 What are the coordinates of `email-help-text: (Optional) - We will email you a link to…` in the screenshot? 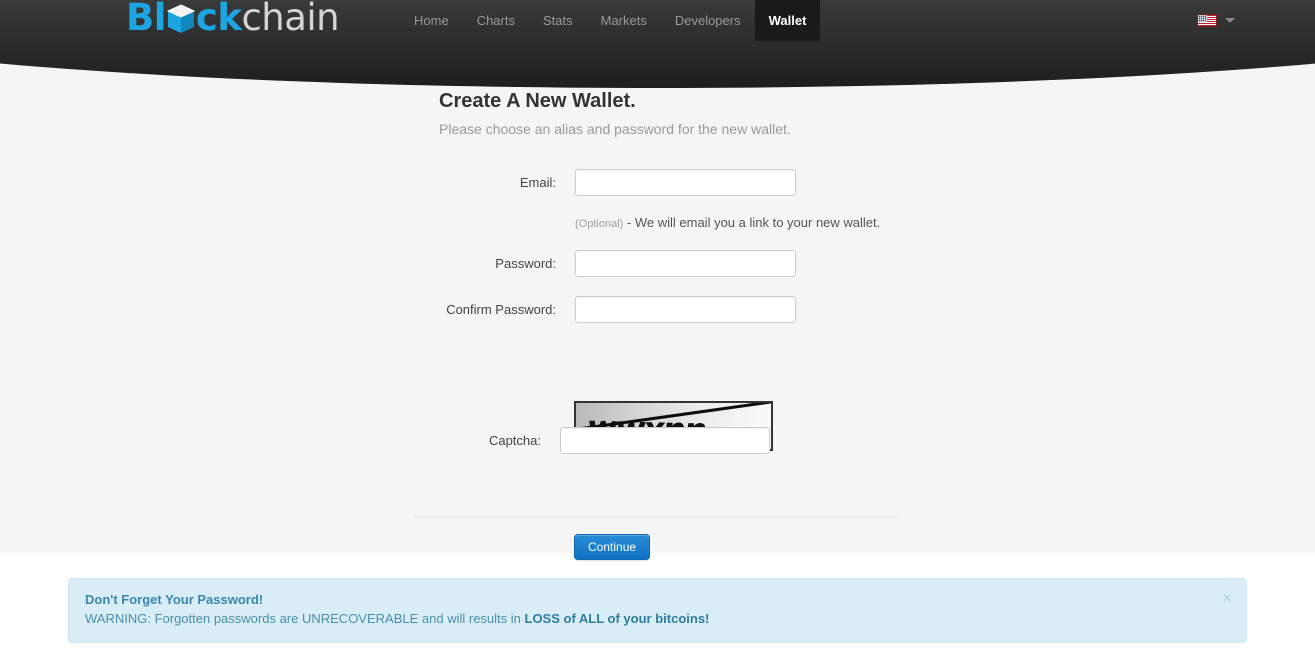 It's located at (727, 222).